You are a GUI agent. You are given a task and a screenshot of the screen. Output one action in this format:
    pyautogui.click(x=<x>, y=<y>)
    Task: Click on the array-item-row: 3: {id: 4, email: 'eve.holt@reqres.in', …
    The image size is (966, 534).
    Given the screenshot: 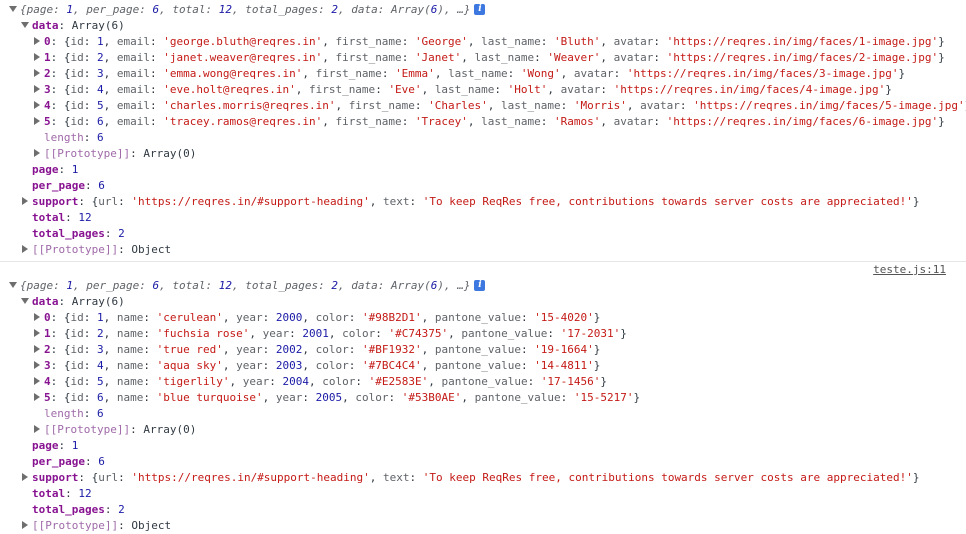 What is the action you would take?
    pyautogui.click(x=483, y=90)
    